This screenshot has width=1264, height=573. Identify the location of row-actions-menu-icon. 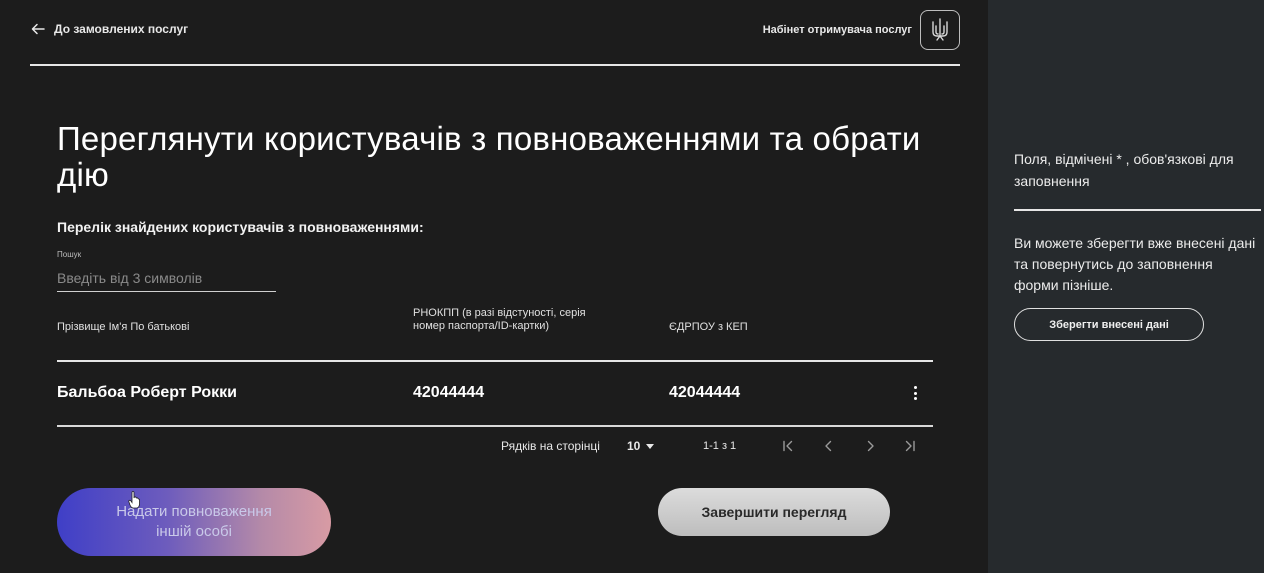
(915, 393).